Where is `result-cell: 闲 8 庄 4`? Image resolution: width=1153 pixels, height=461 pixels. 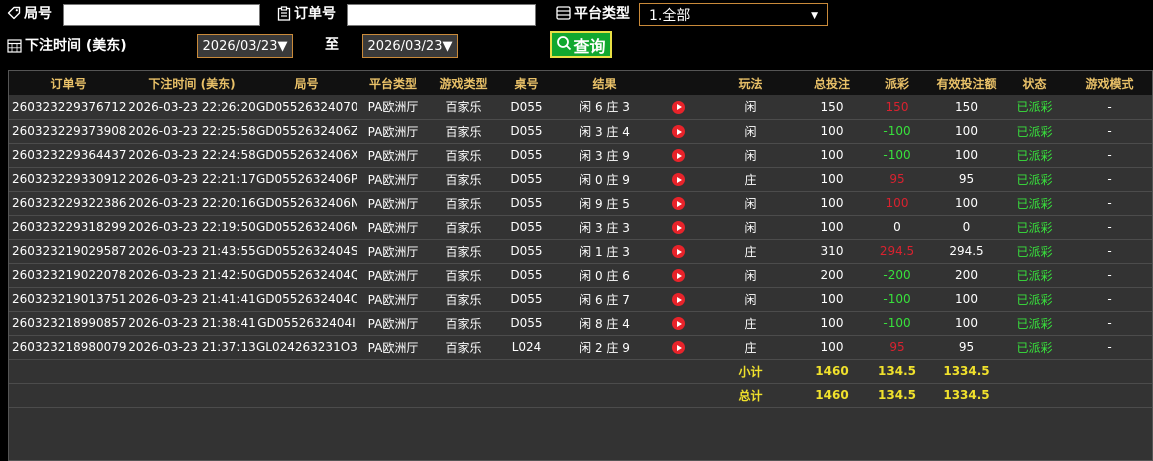
result-cell: 闲 8 庄 4 is located at coordinates (604, 323).